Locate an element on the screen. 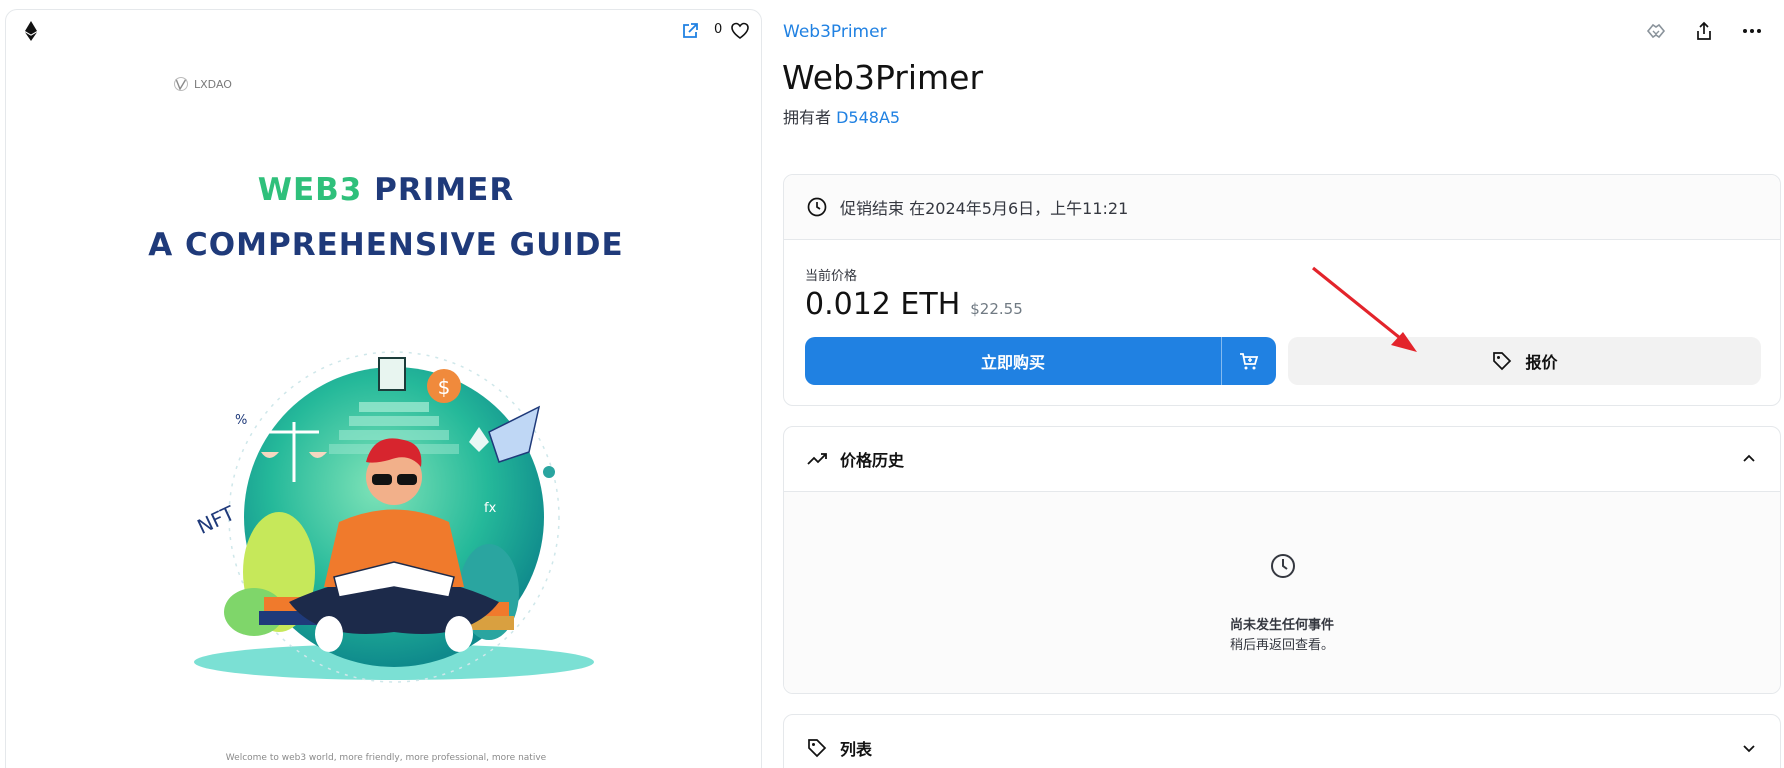 The image size is (1784, 768). price-history-header: 价格历史 is located at coordinates (1282, 459).